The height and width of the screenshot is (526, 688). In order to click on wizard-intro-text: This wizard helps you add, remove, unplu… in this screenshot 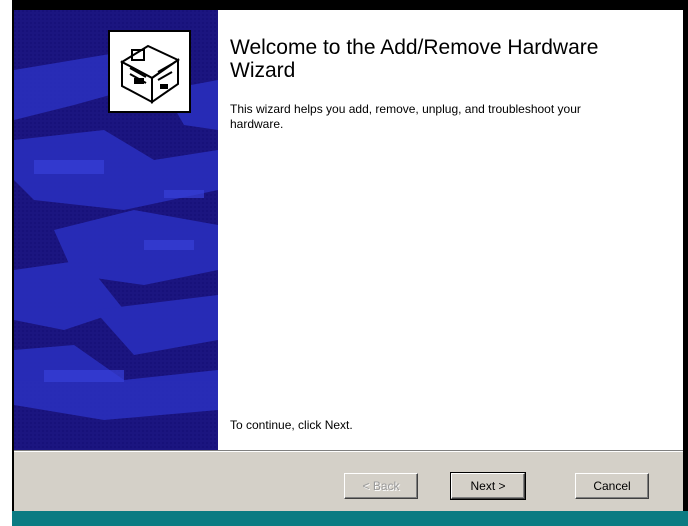, I will do `click(405, 116)`.